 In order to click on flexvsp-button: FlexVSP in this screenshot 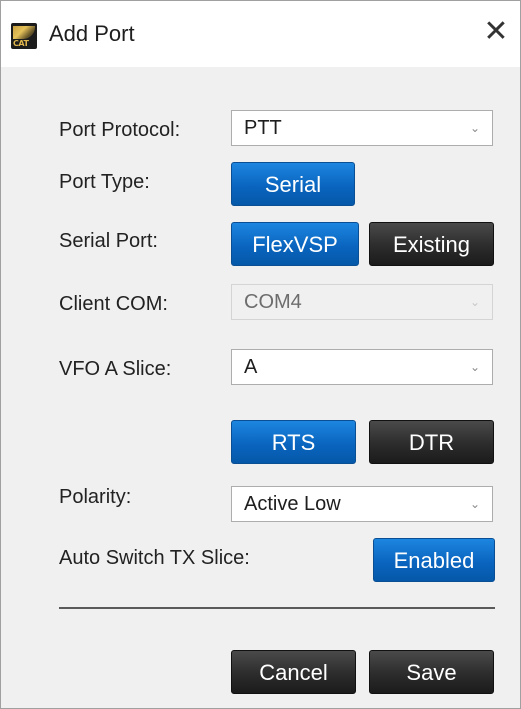, I will do `click(295, 244)`.